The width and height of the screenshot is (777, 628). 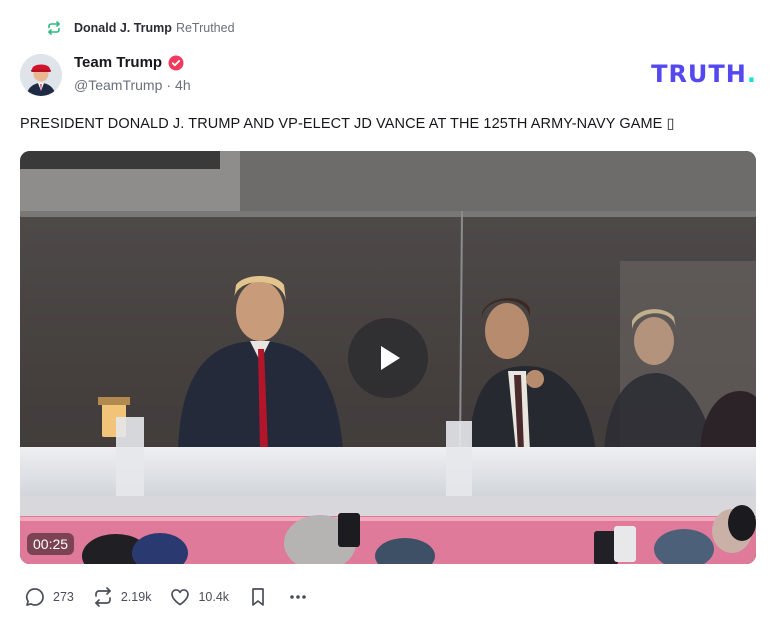 I want to click on retruther-name: Donald J. Trump, so click(x=123, y=28).